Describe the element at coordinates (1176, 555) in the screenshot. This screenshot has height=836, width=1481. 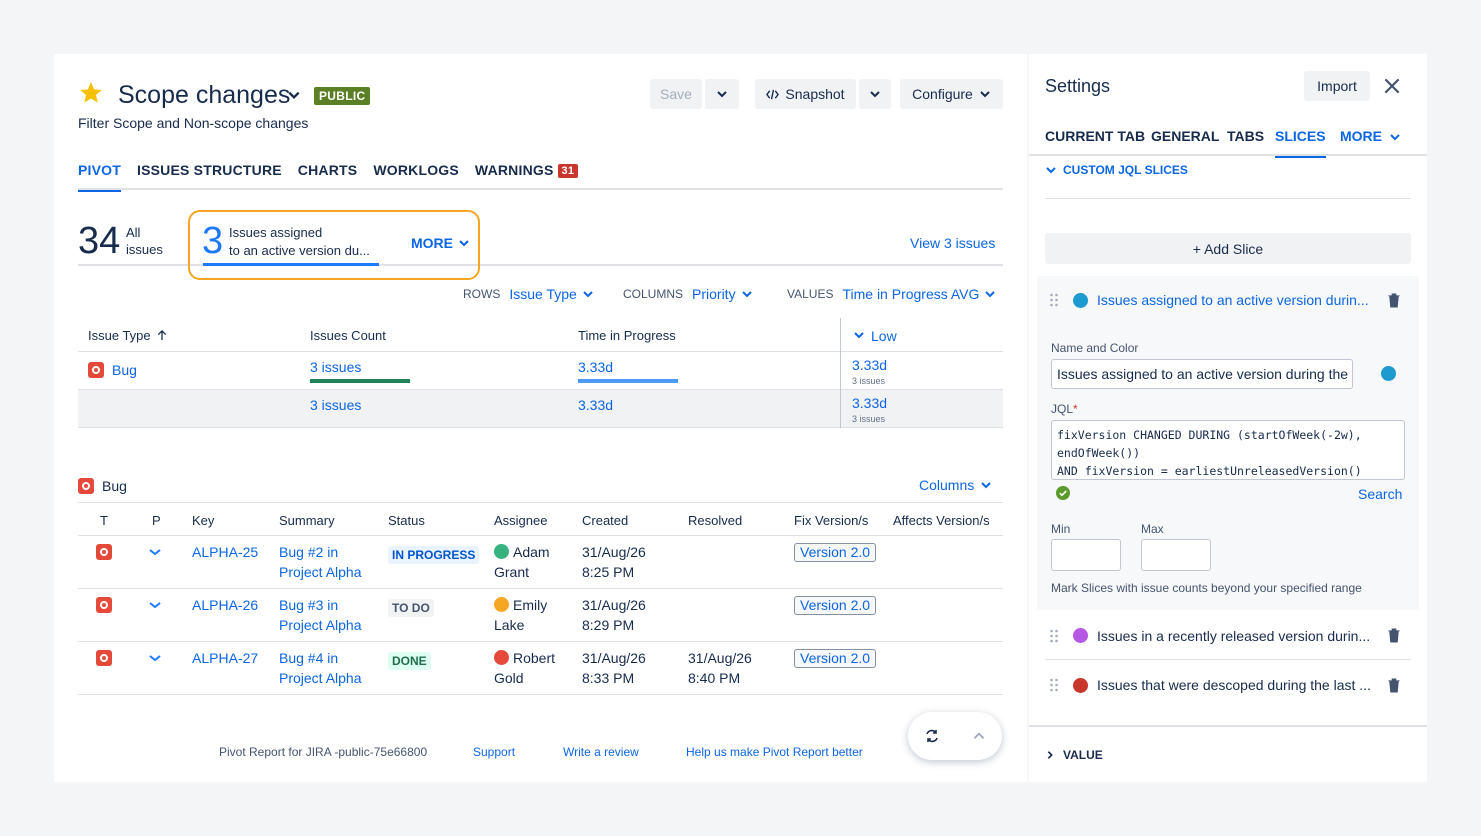
I see `max-input` at that location.